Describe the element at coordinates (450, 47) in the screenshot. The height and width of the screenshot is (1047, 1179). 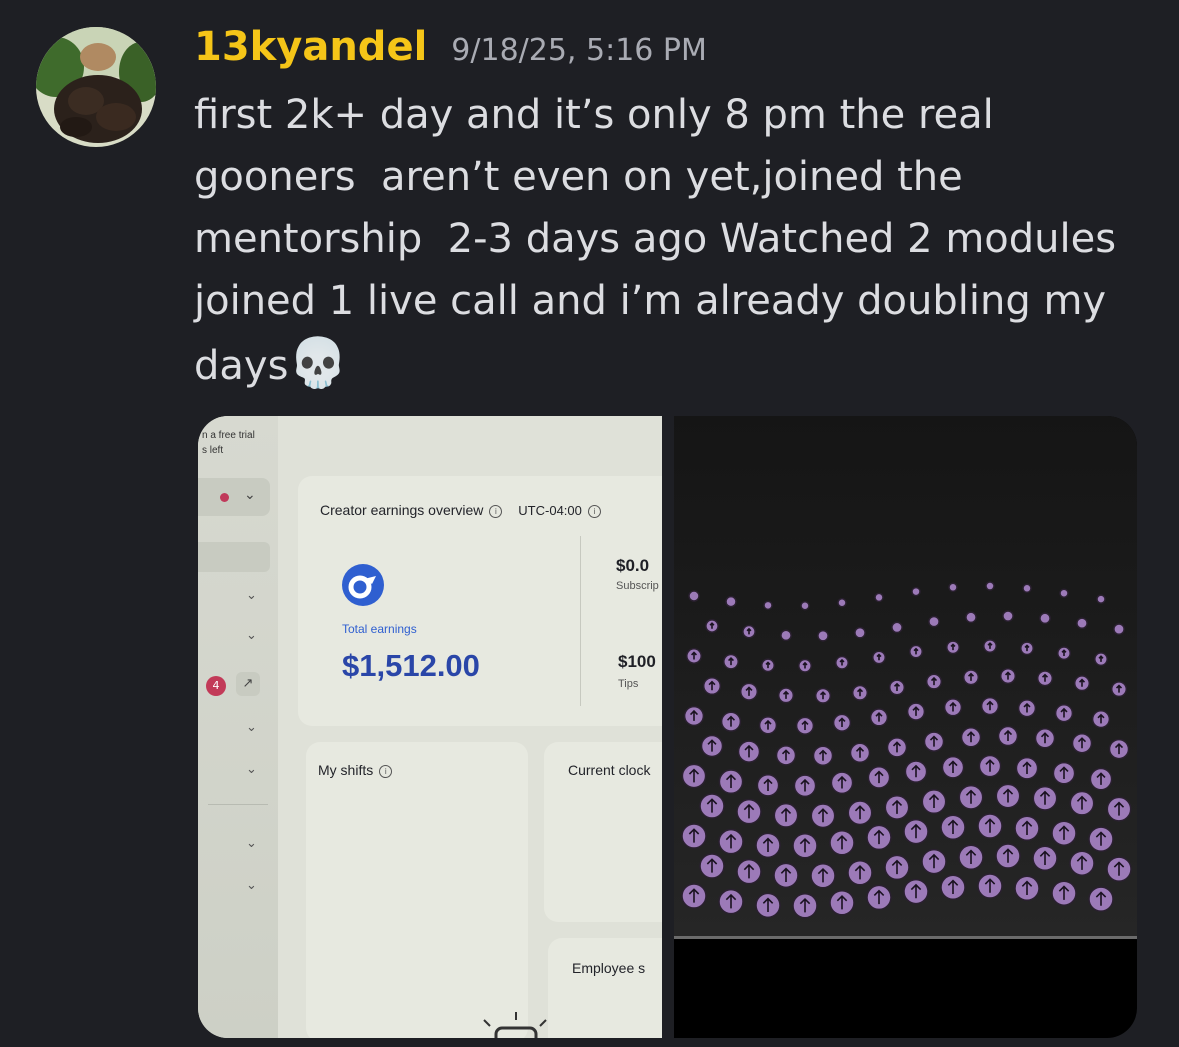
I see `message-header: 13kyandel 9/18/25, 5:16 PM` at that location.